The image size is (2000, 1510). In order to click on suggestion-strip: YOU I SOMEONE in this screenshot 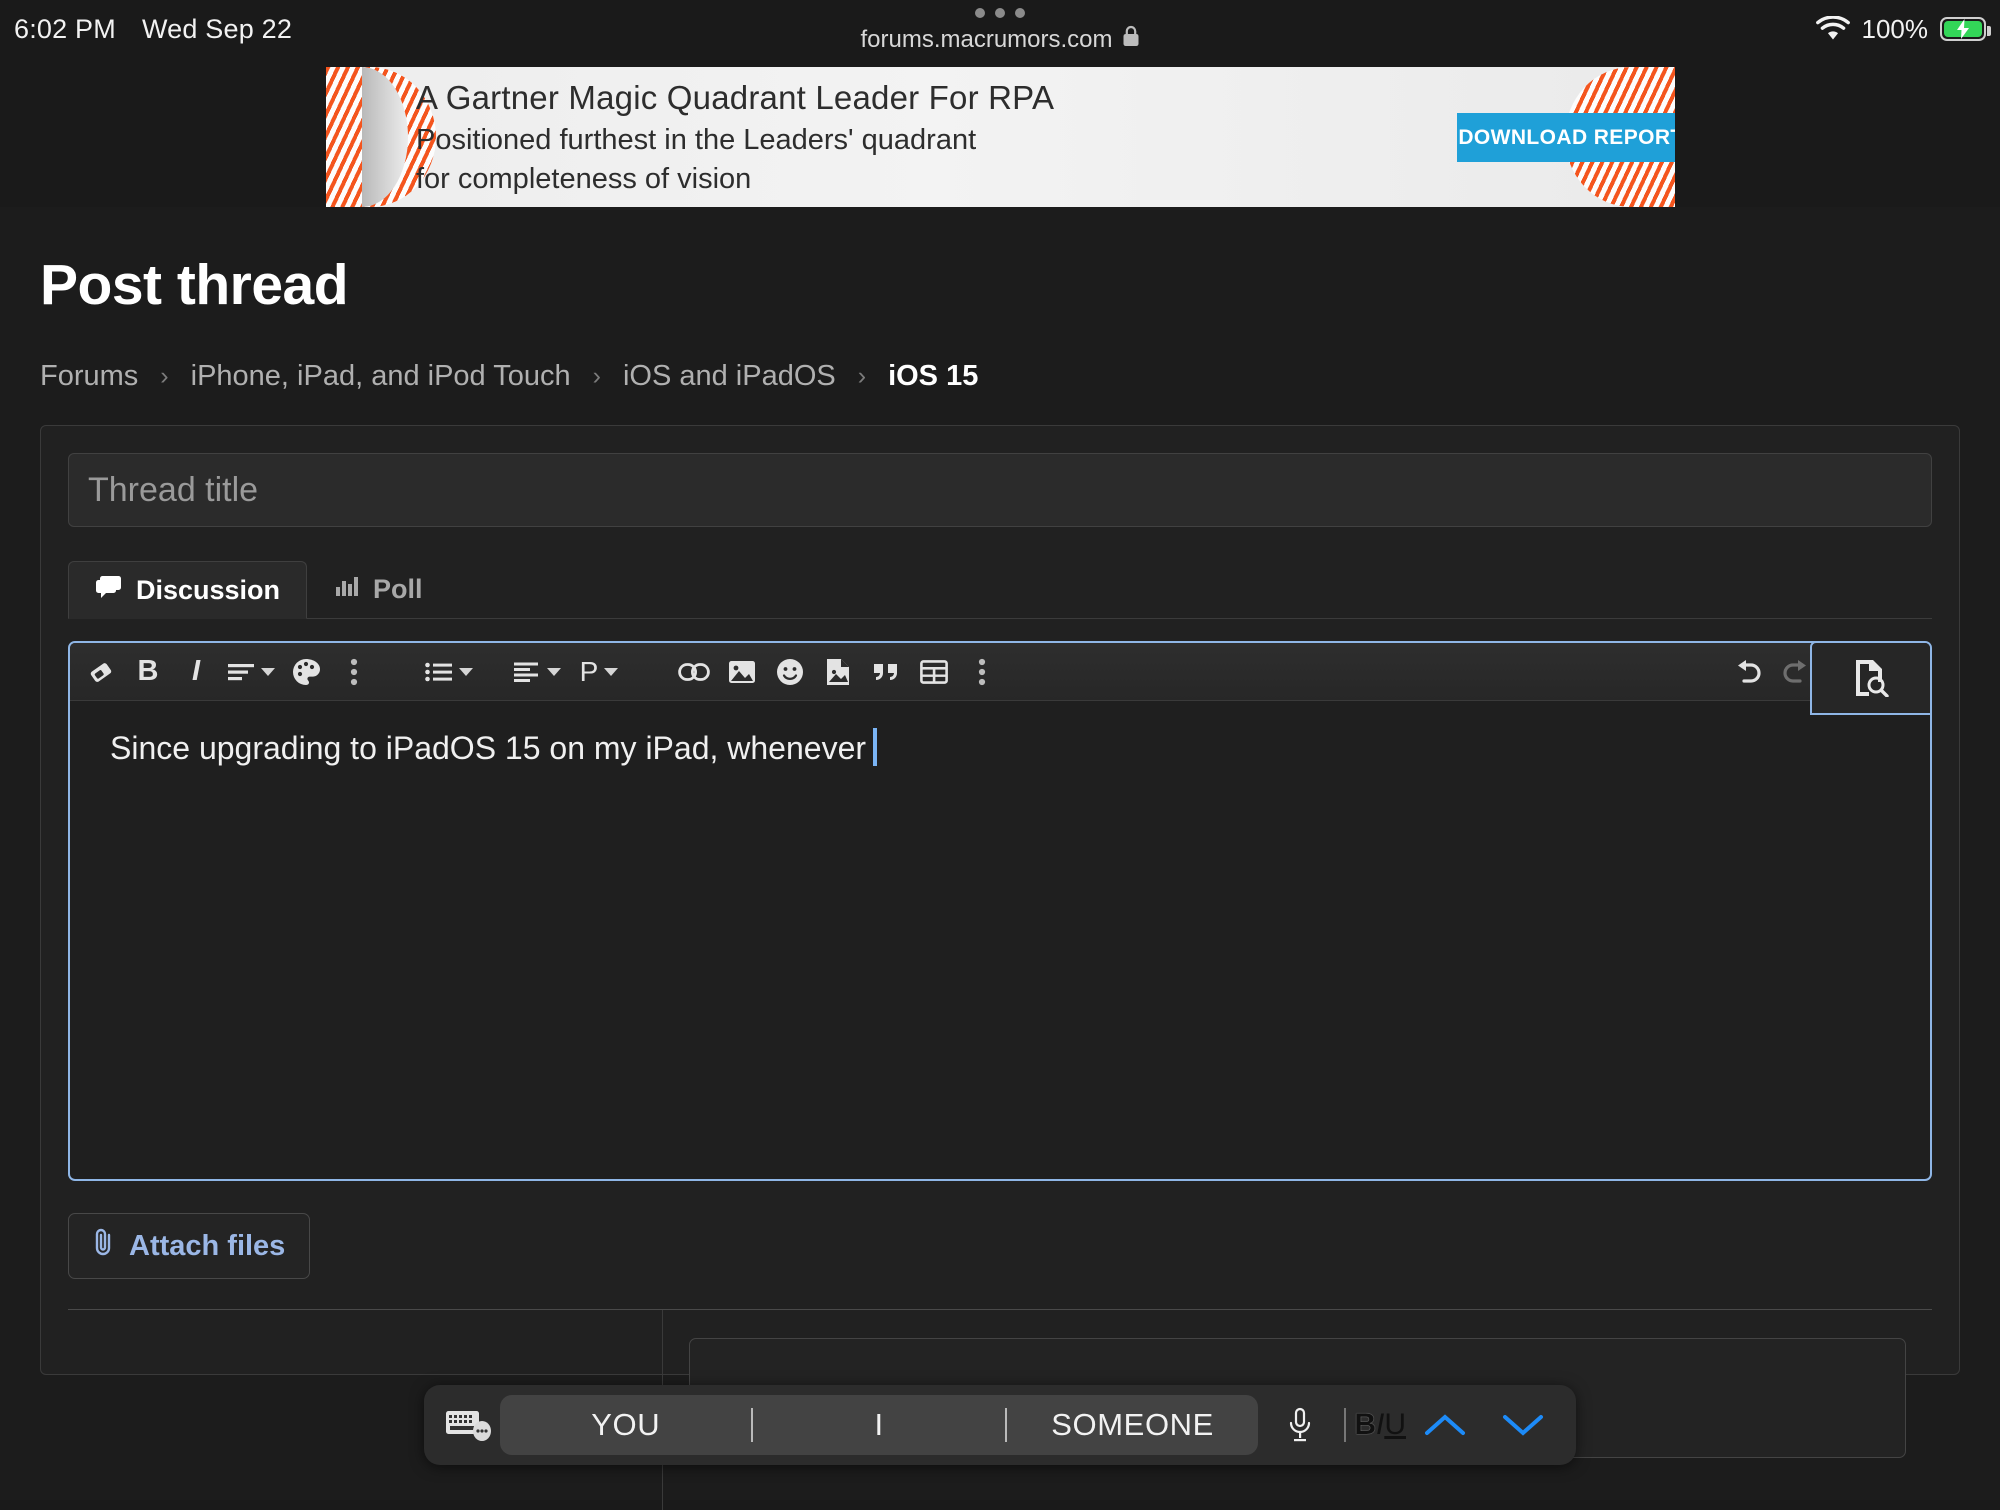, I will do `click(879, 1425)`.